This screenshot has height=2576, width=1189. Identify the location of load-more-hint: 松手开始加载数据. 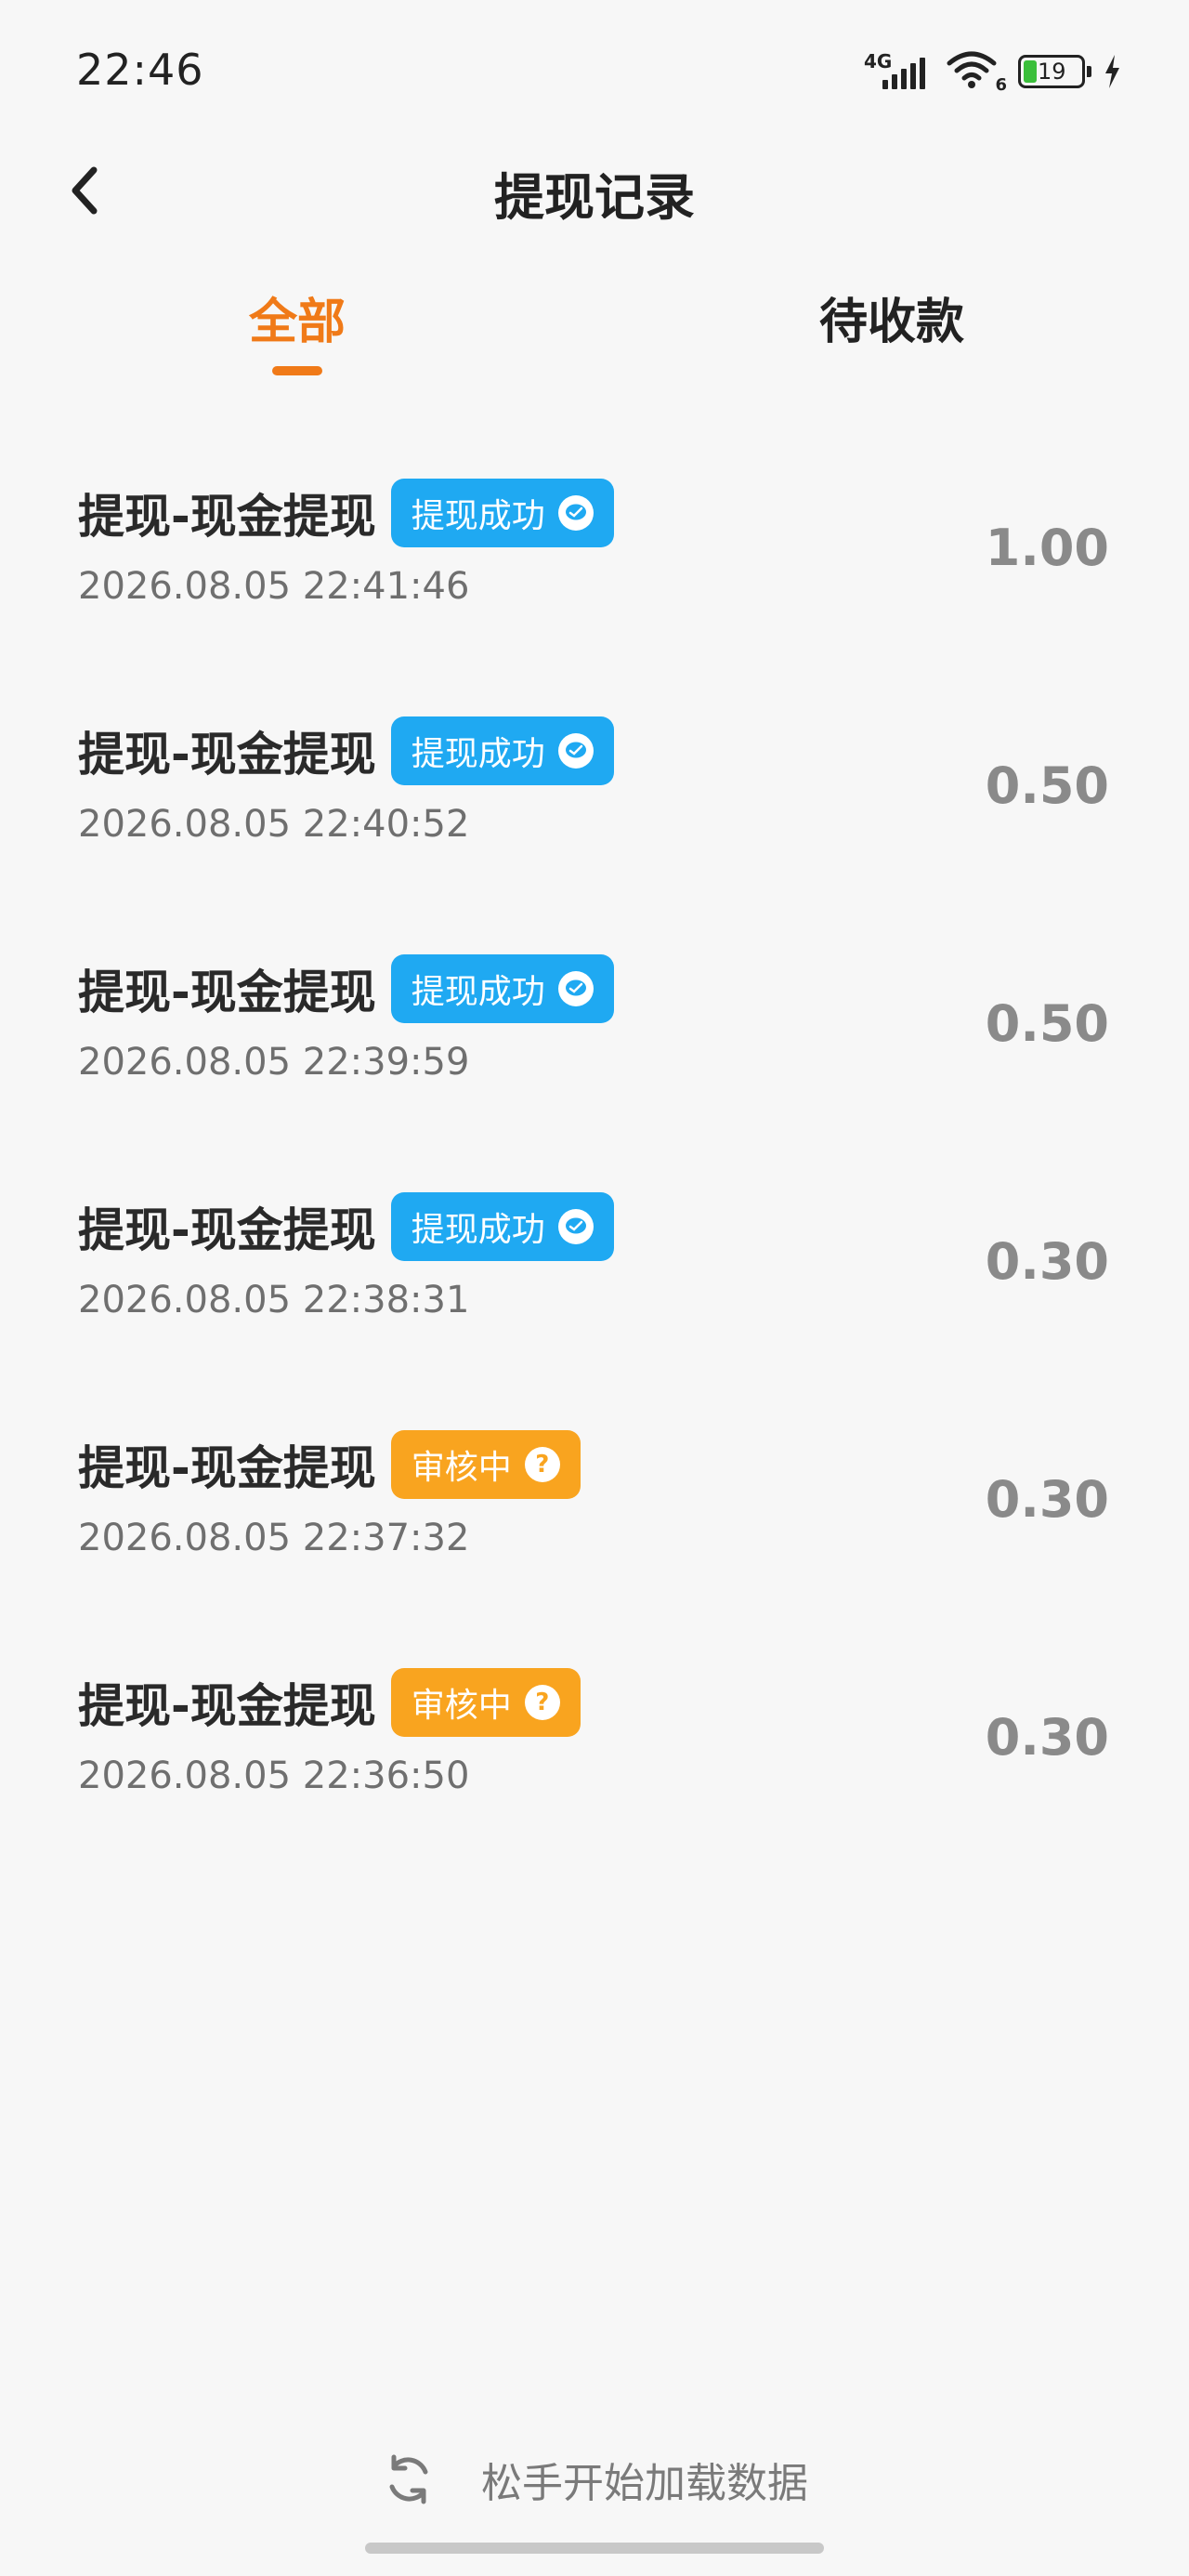
(594, 2479).